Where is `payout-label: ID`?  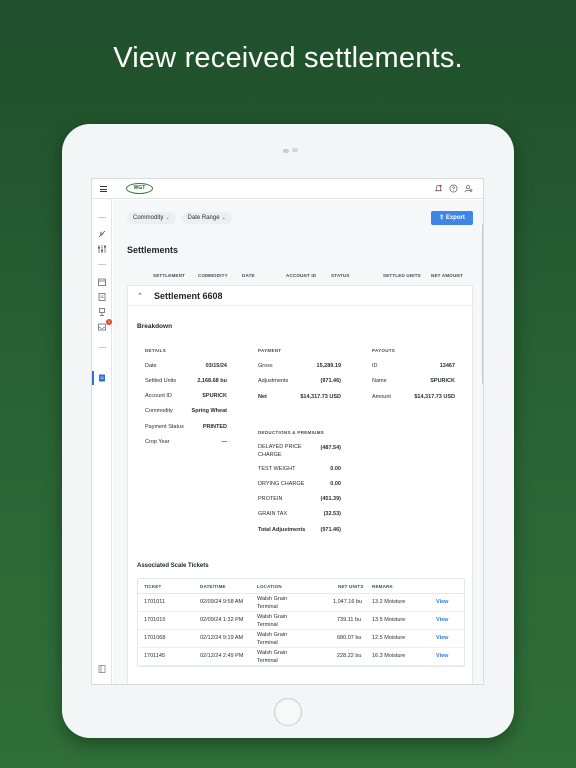 payout-label: ID is located at coordinates (375, 366).